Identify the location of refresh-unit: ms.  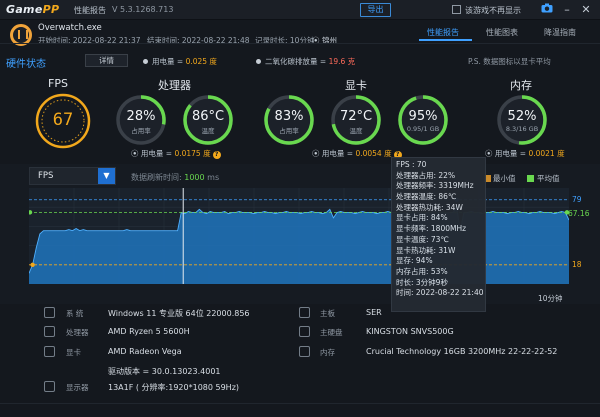
(212, 177).